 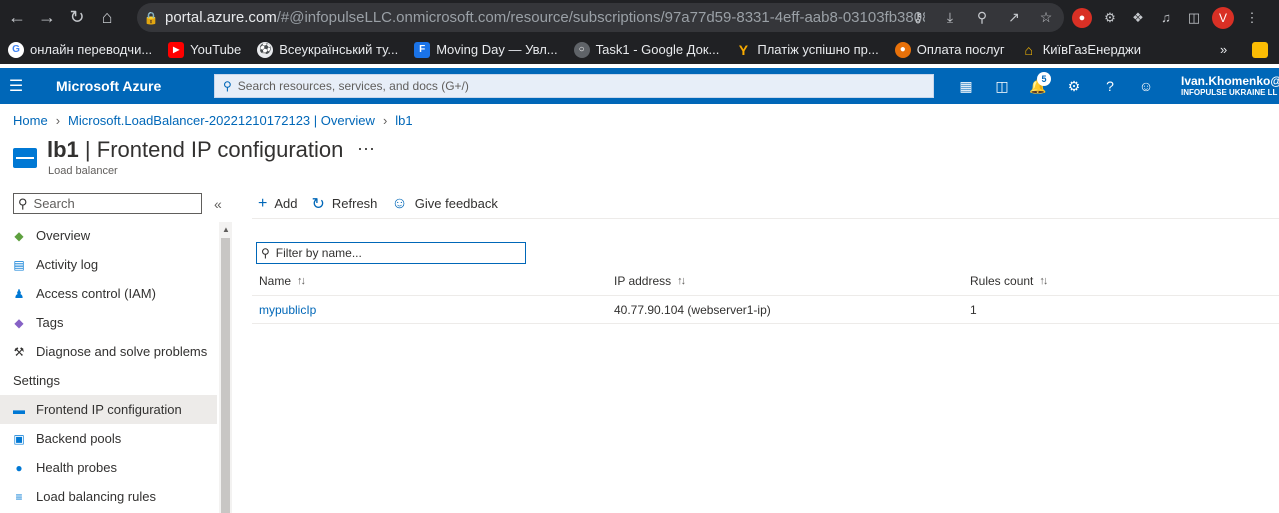 I want to click on nav-item-tags: ◆ Tags, so click(x=108, y=322).